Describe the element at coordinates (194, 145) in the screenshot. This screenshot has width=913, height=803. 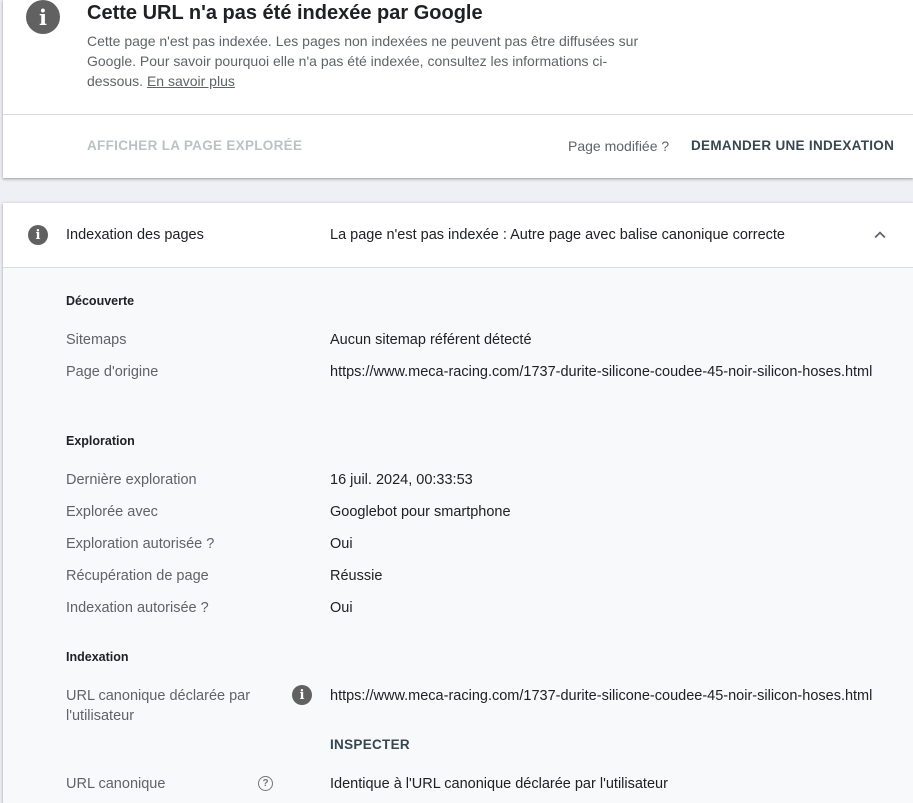
I see `view-crawled-page-button: AFFICHER LA PAGE EXPLORÉE` at that location.